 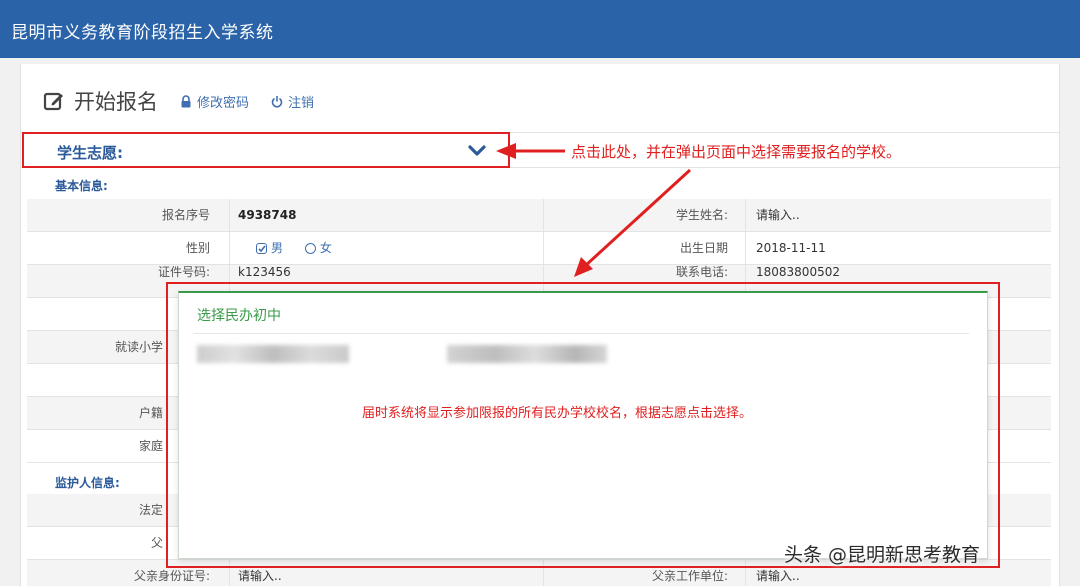 What do you see at coordinates (277, 101) in the screenshot?
I see `power-icon` at bounding box center [277, 101].